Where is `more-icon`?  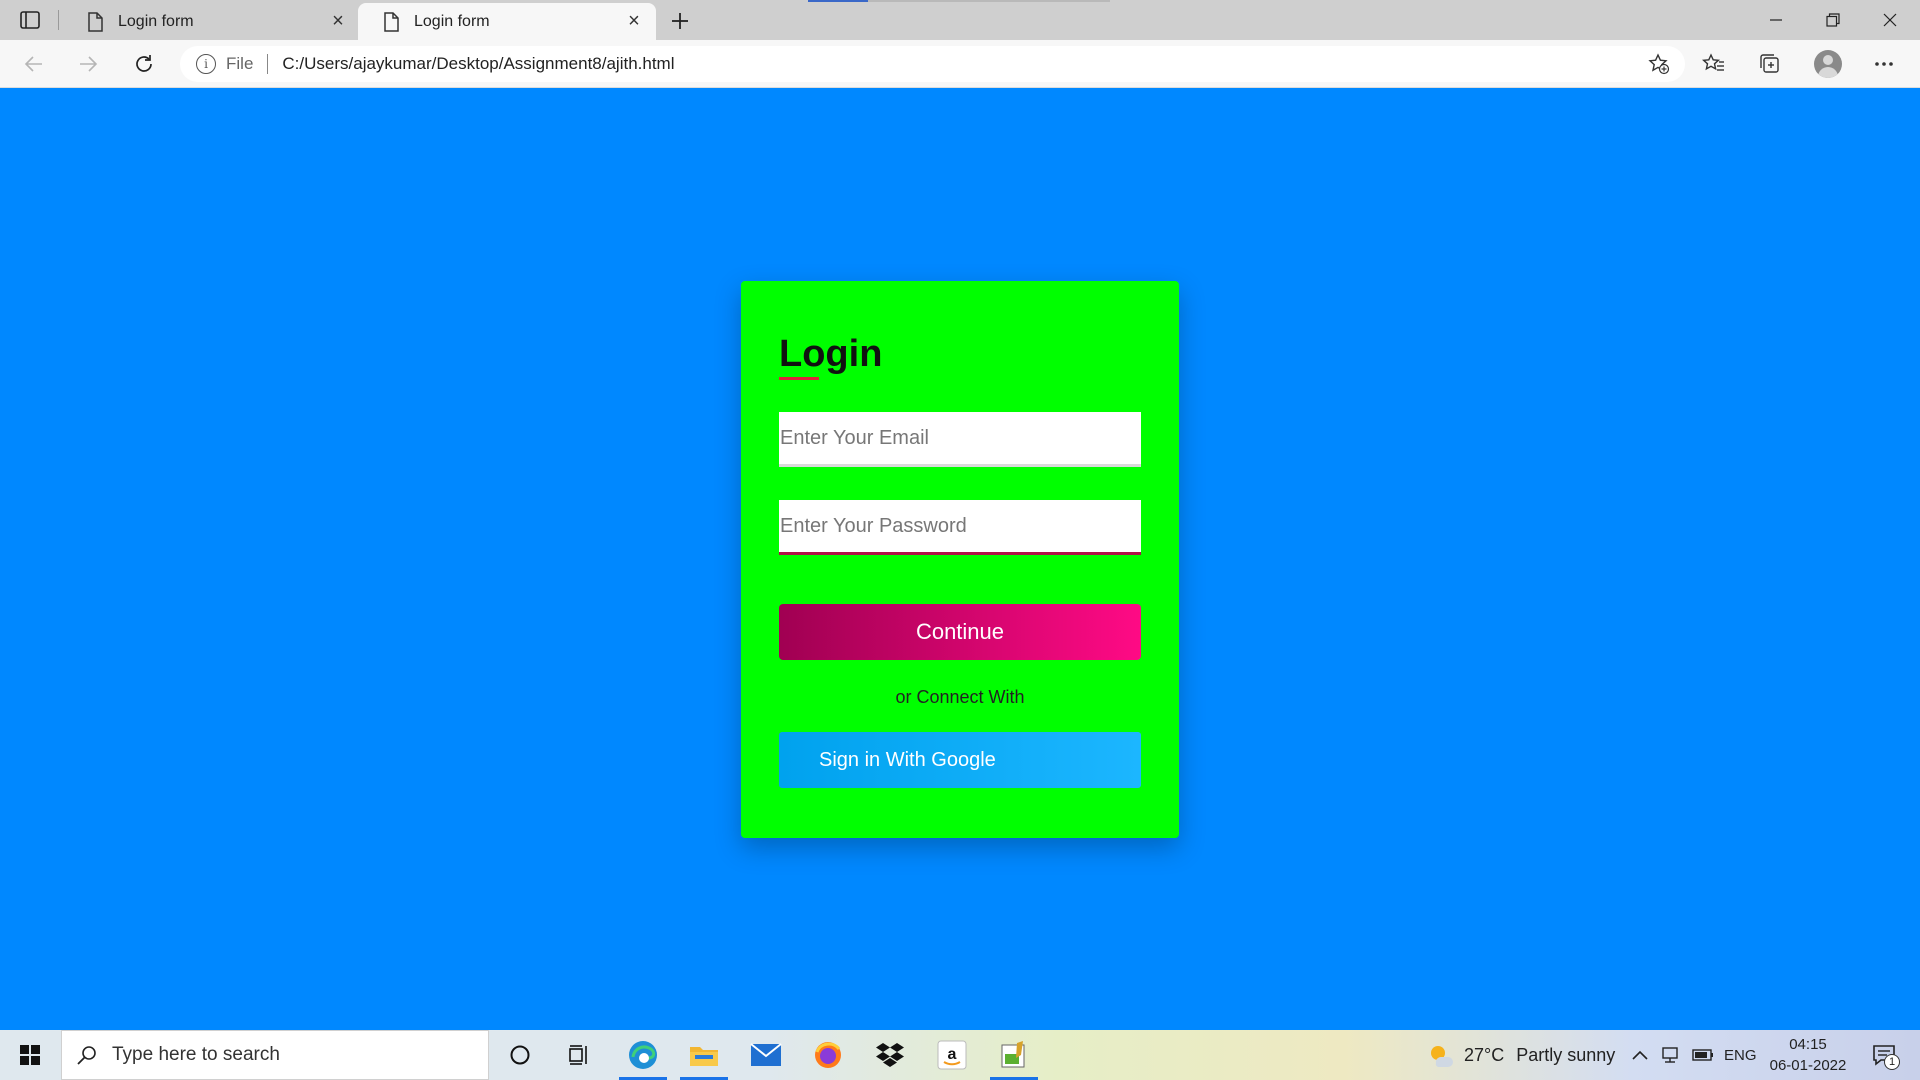 more-icon is located at coordinates (1884, 64).